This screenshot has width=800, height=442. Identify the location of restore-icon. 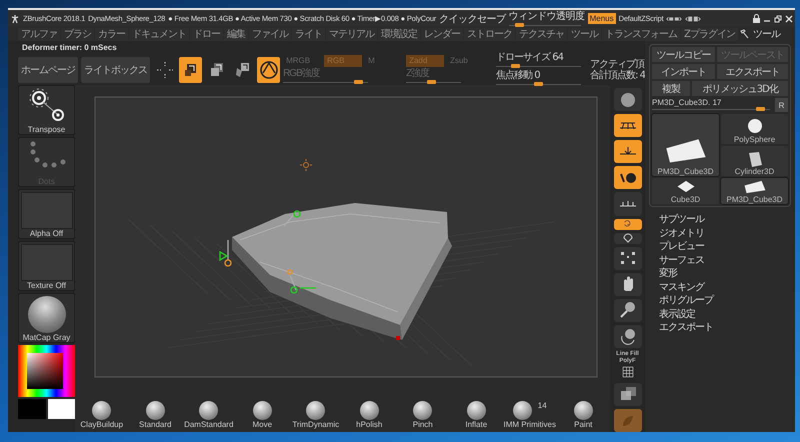
(778, 18).